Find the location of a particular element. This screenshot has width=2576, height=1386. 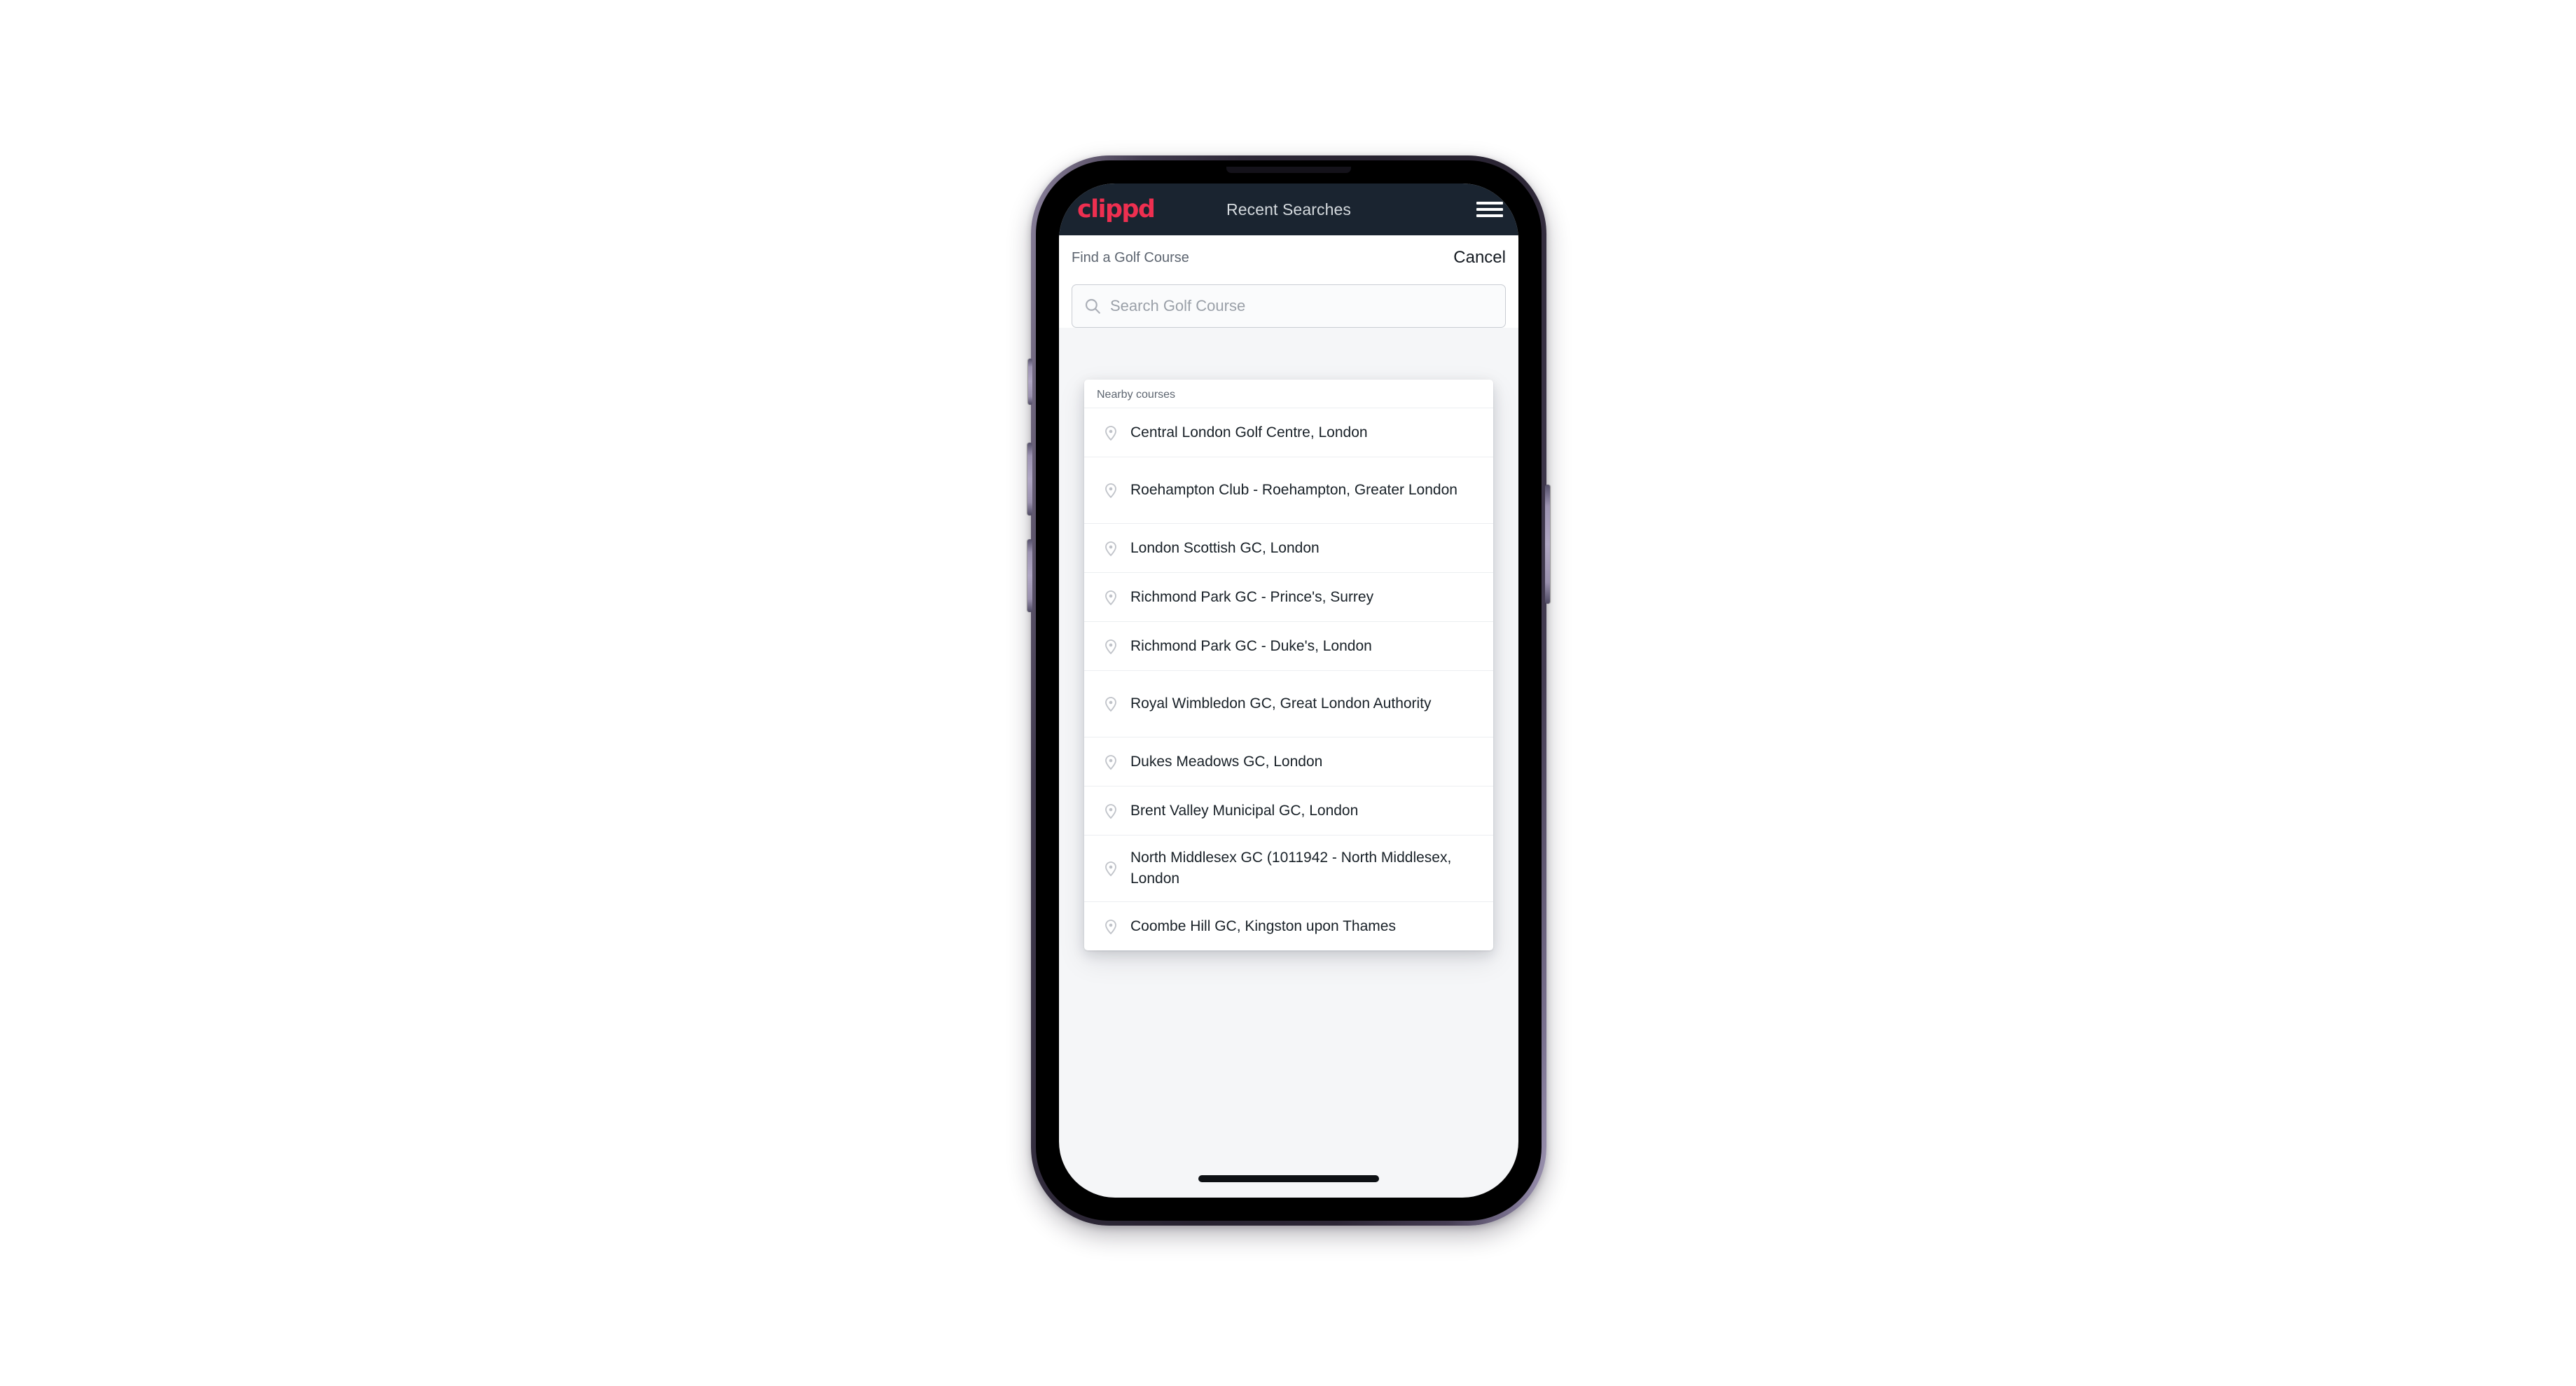

mute-switch is located at coordinates (1030, 382).